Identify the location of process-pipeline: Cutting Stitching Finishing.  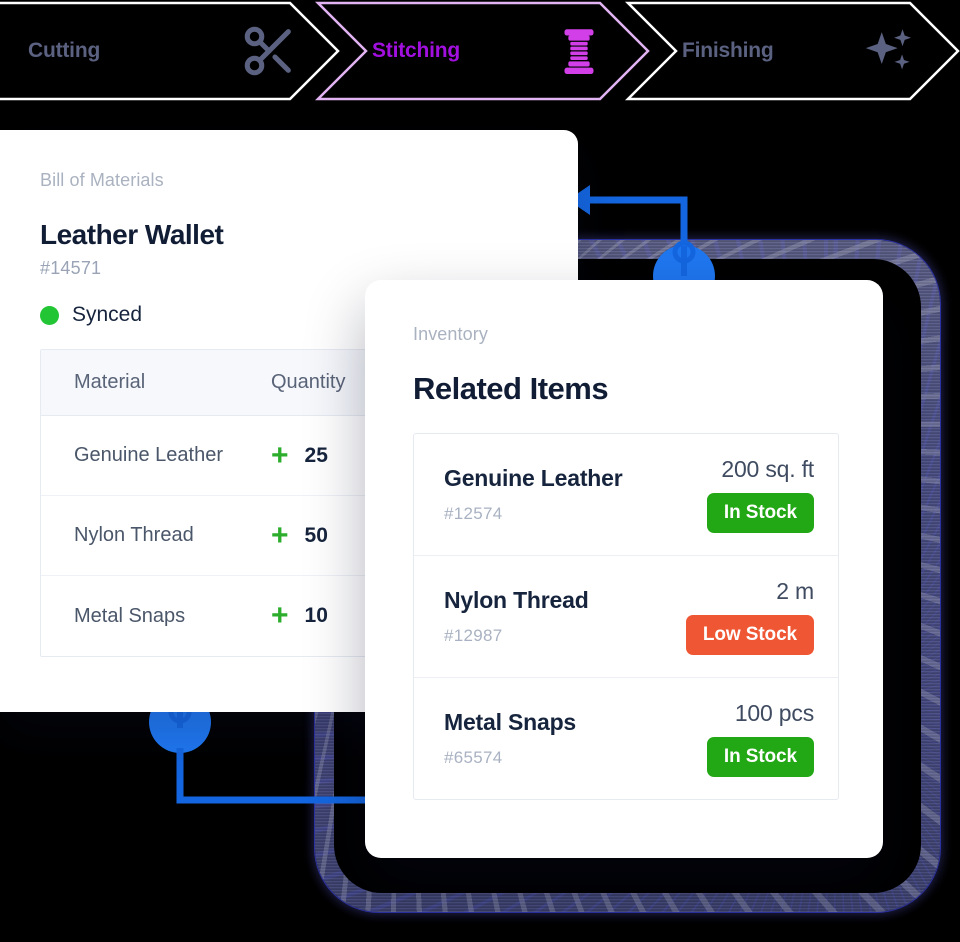
(480, 51).